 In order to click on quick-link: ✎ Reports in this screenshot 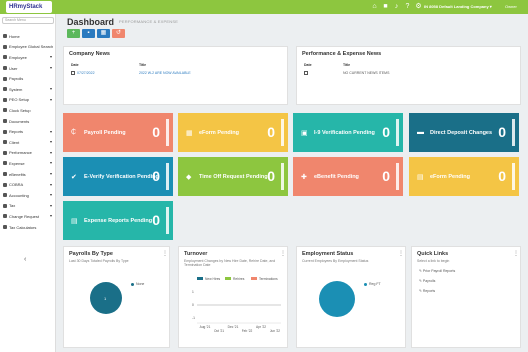, I will do `click(427, 291)`.